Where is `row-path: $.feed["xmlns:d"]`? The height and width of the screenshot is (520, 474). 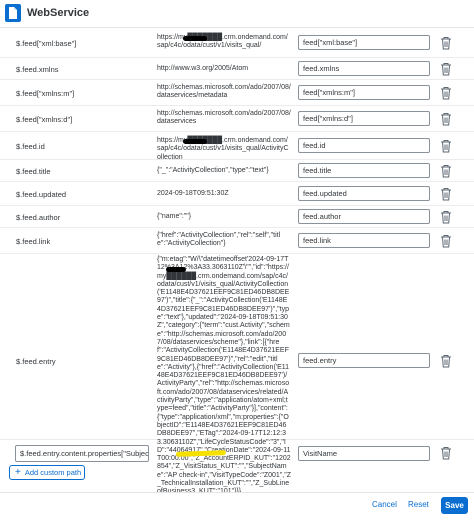
row-path: $.feed["xmlns:d"] is located at coordinates (44, 119).